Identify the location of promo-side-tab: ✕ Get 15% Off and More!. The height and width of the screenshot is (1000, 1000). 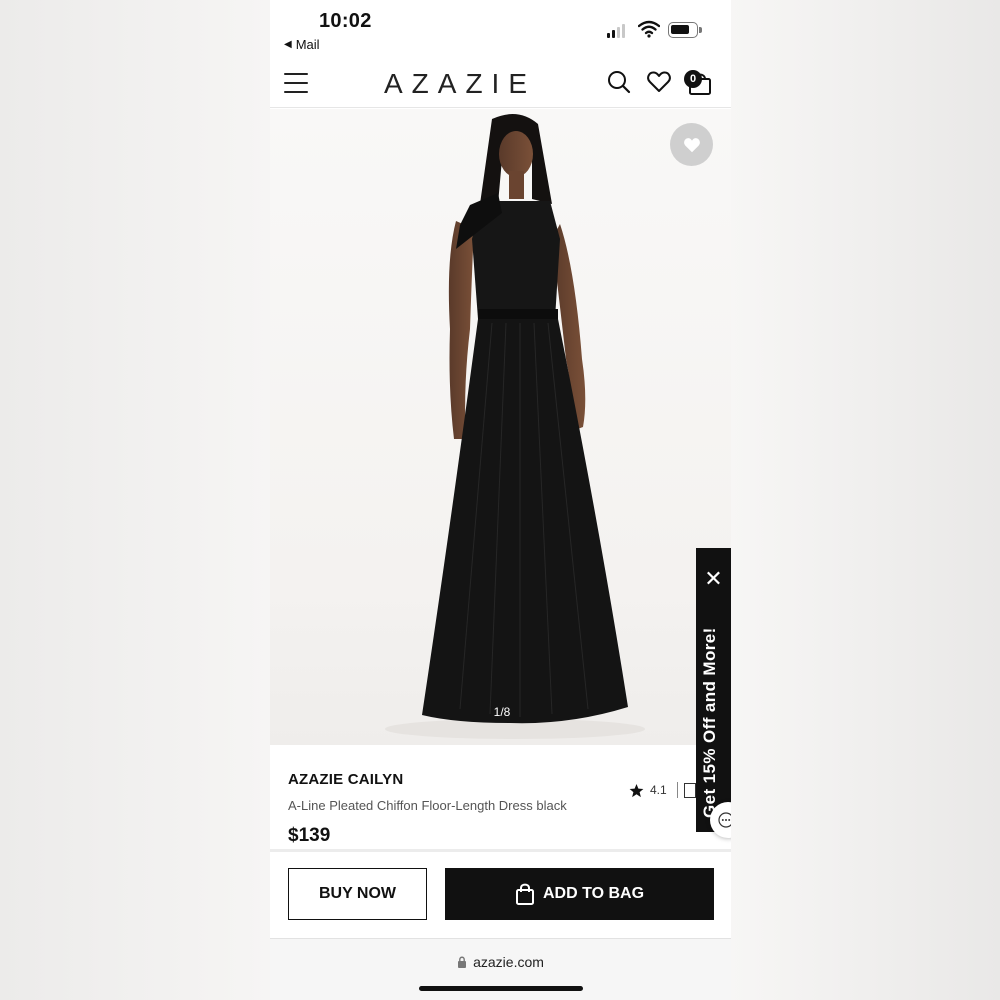
(713, 690).